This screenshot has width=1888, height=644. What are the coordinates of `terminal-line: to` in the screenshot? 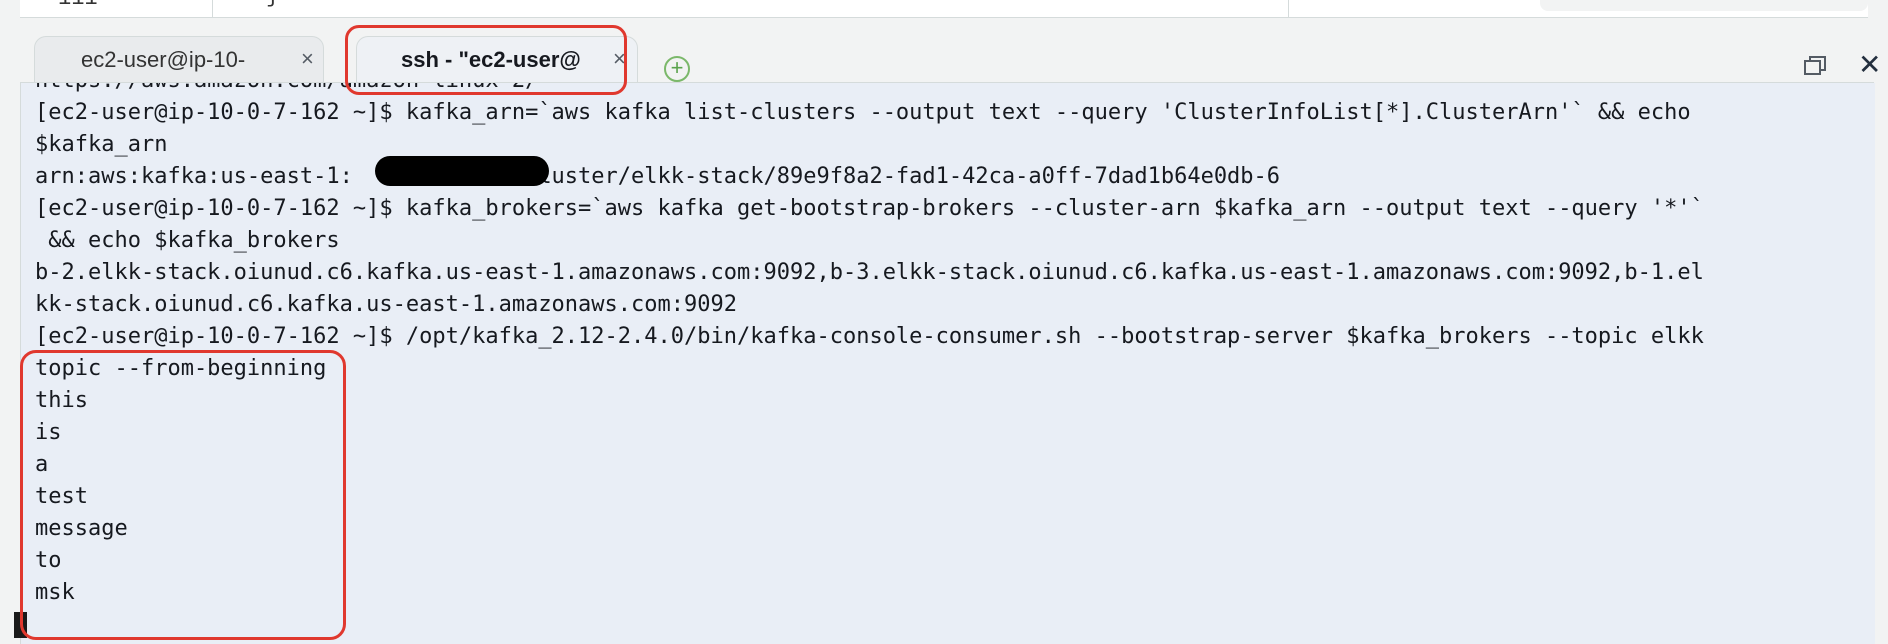 It's located at (48, 560).